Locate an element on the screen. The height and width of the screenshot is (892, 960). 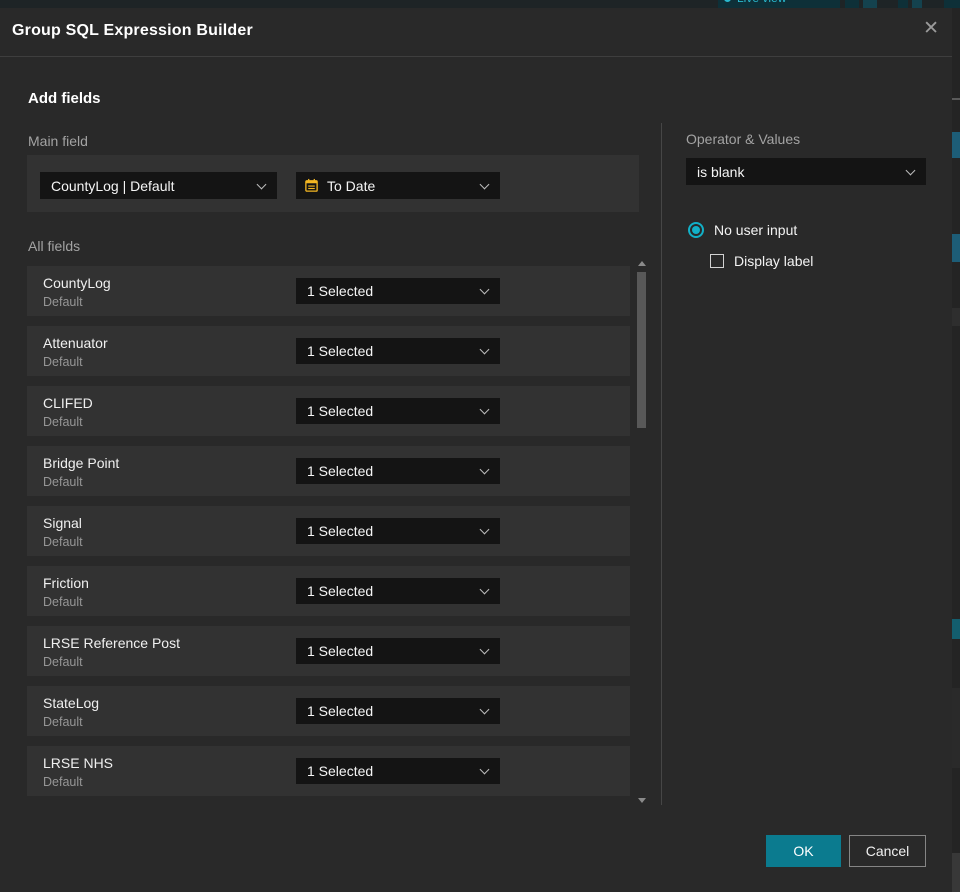
operator-dropdown-value: is blank is located at coordinates (721, 171).